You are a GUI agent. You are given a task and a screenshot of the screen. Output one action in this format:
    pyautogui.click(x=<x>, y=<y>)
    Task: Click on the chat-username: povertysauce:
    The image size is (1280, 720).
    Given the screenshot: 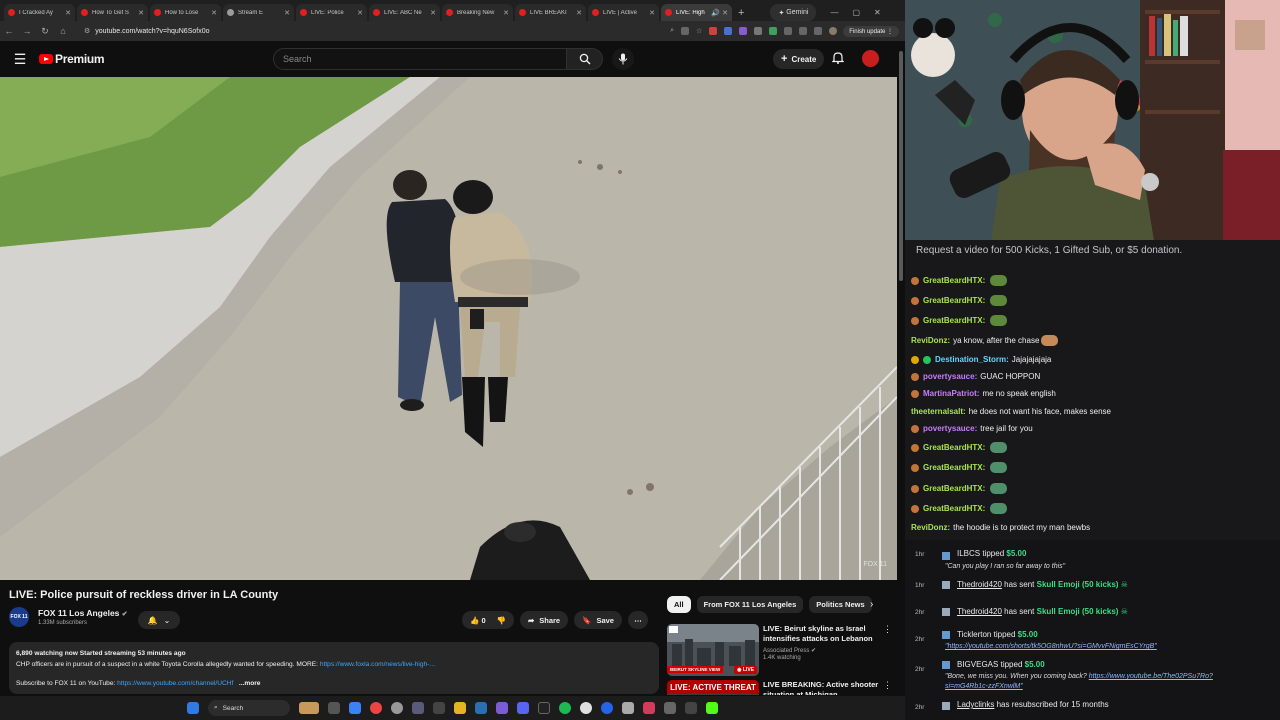 What is the action you would take?
    pyautogui.click(x=950, y=428)
    